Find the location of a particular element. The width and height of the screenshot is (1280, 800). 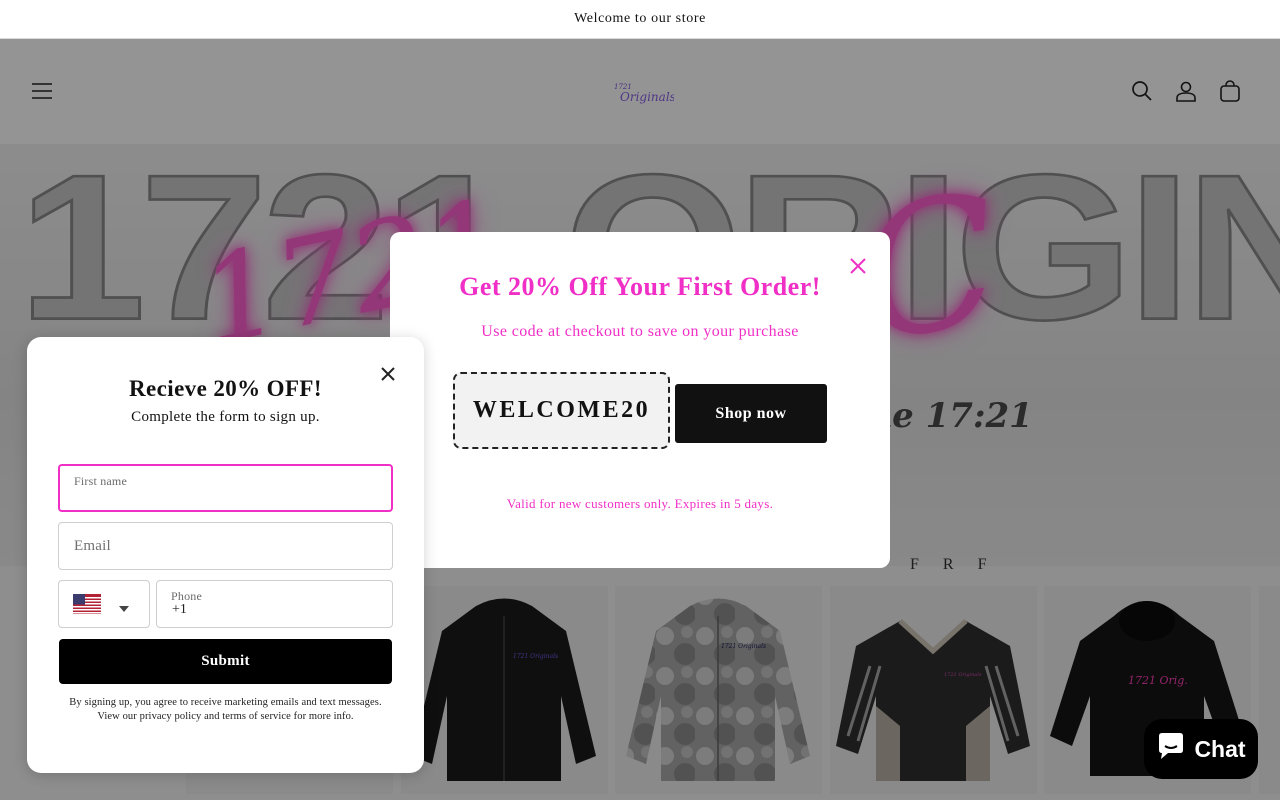

first-name-field: First name is located at coordinates (225, 488).